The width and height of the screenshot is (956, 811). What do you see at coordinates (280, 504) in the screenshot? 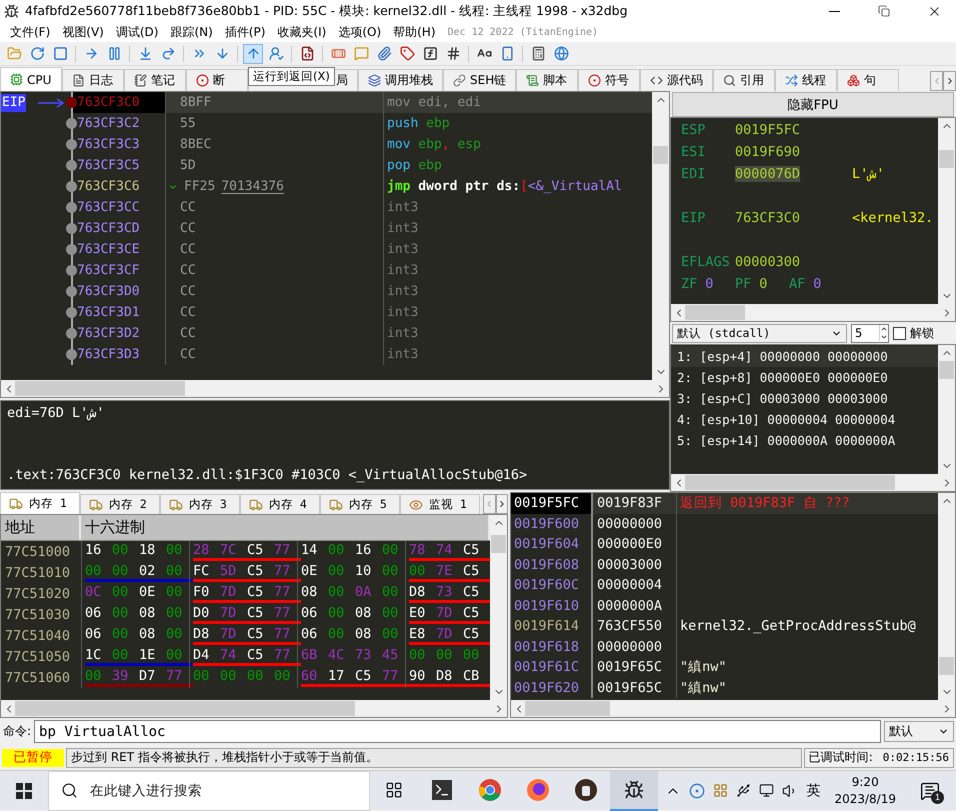
I see `memory-tab: 内存 4` at bounding box center [280, 504].